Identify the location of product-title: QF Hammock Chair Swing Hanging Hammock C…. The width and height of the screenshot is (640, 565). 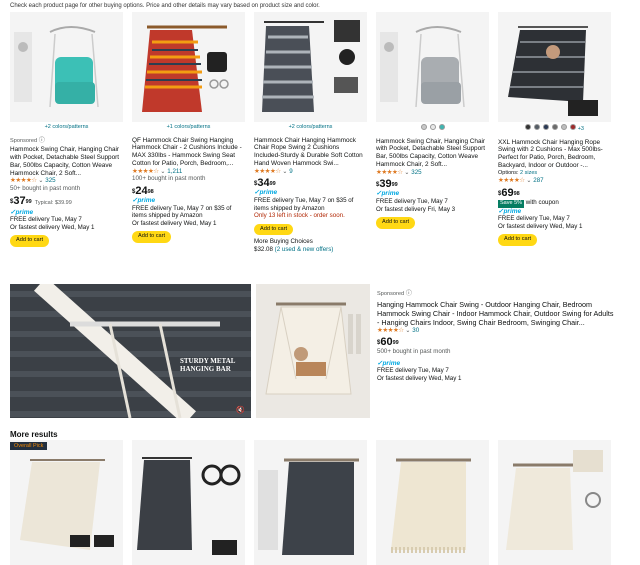
(188, 152).